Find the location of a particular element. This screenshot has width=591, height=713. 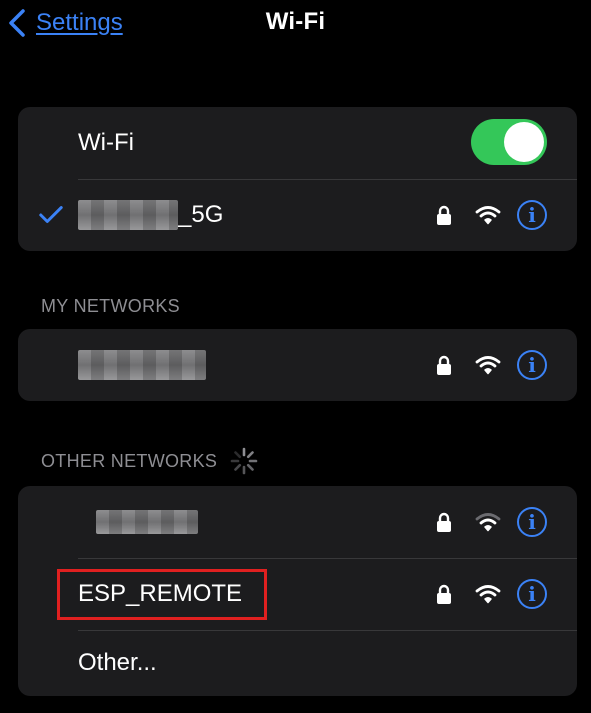

my-networks-card: i is located at coordinates (297, 365).